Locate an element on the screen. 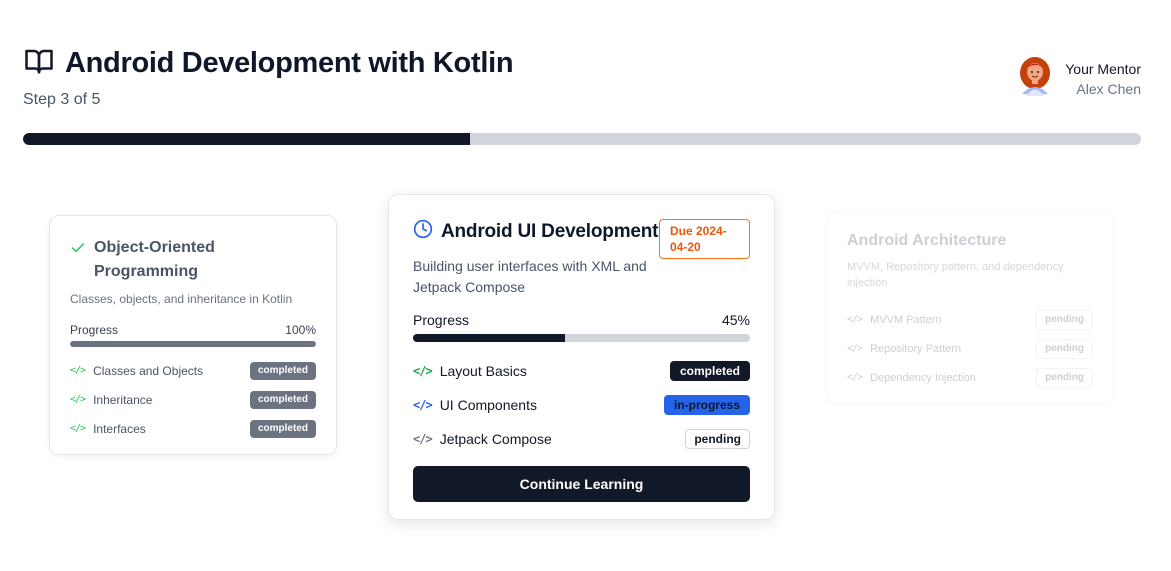  mentor-name: Alex Chen is located at coordinates (1108, 88).